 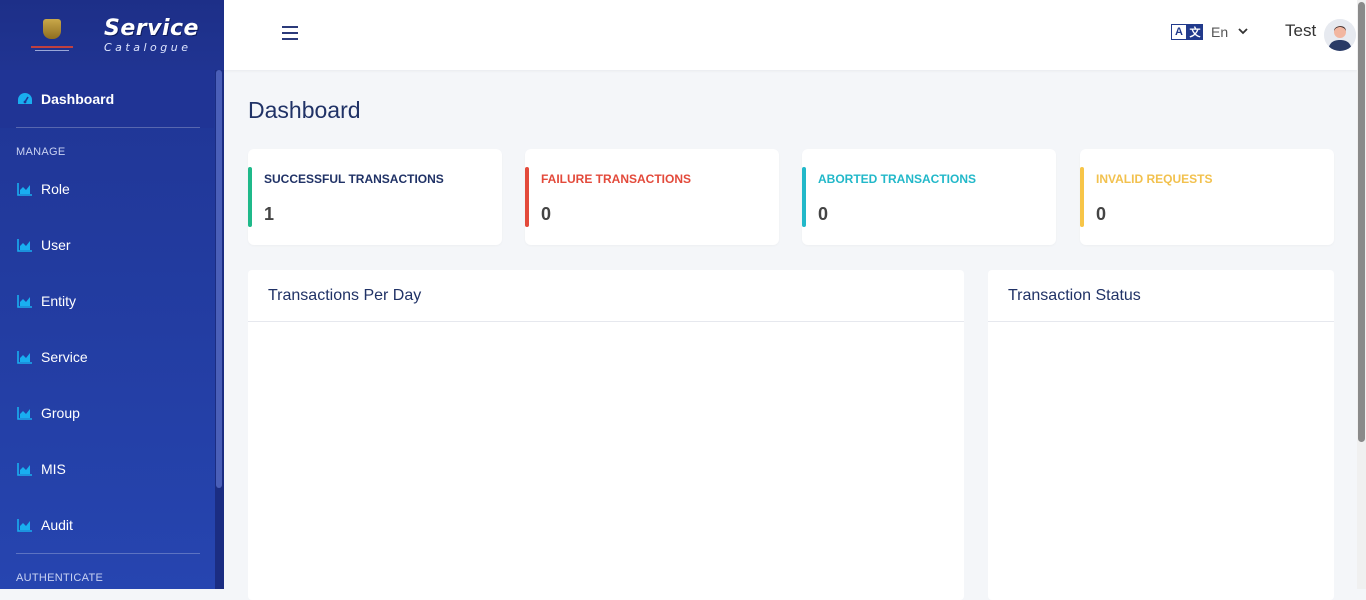 I want to click on card-title: SUCCESSFUL TRANSACTIONS, so click(x=354, y=179).